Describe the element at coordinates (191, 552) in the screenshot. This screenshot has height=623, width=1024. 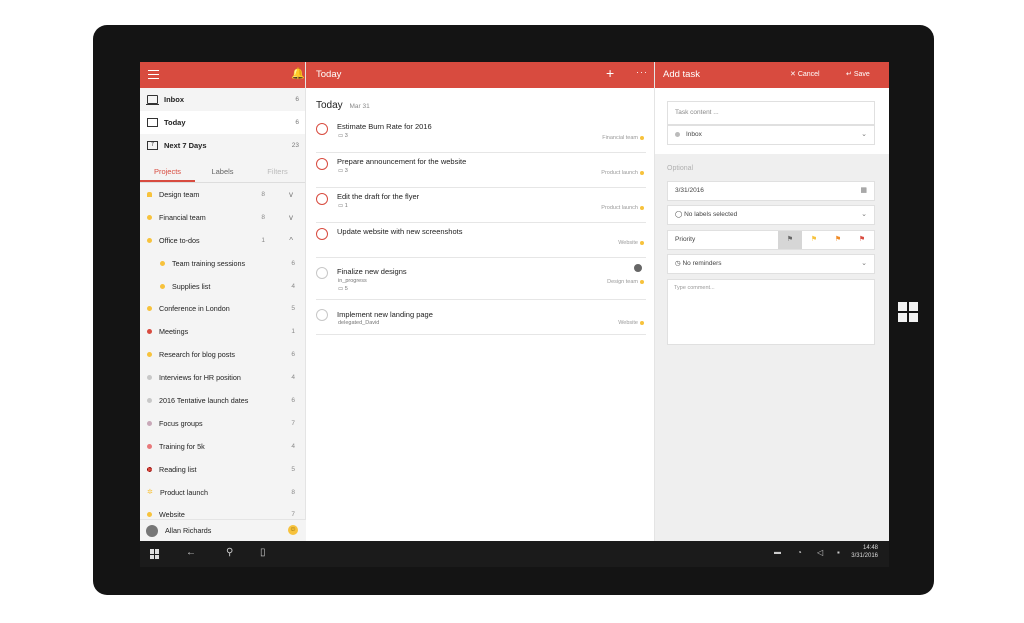
I see `back-arrow-icon: ←` at that location.